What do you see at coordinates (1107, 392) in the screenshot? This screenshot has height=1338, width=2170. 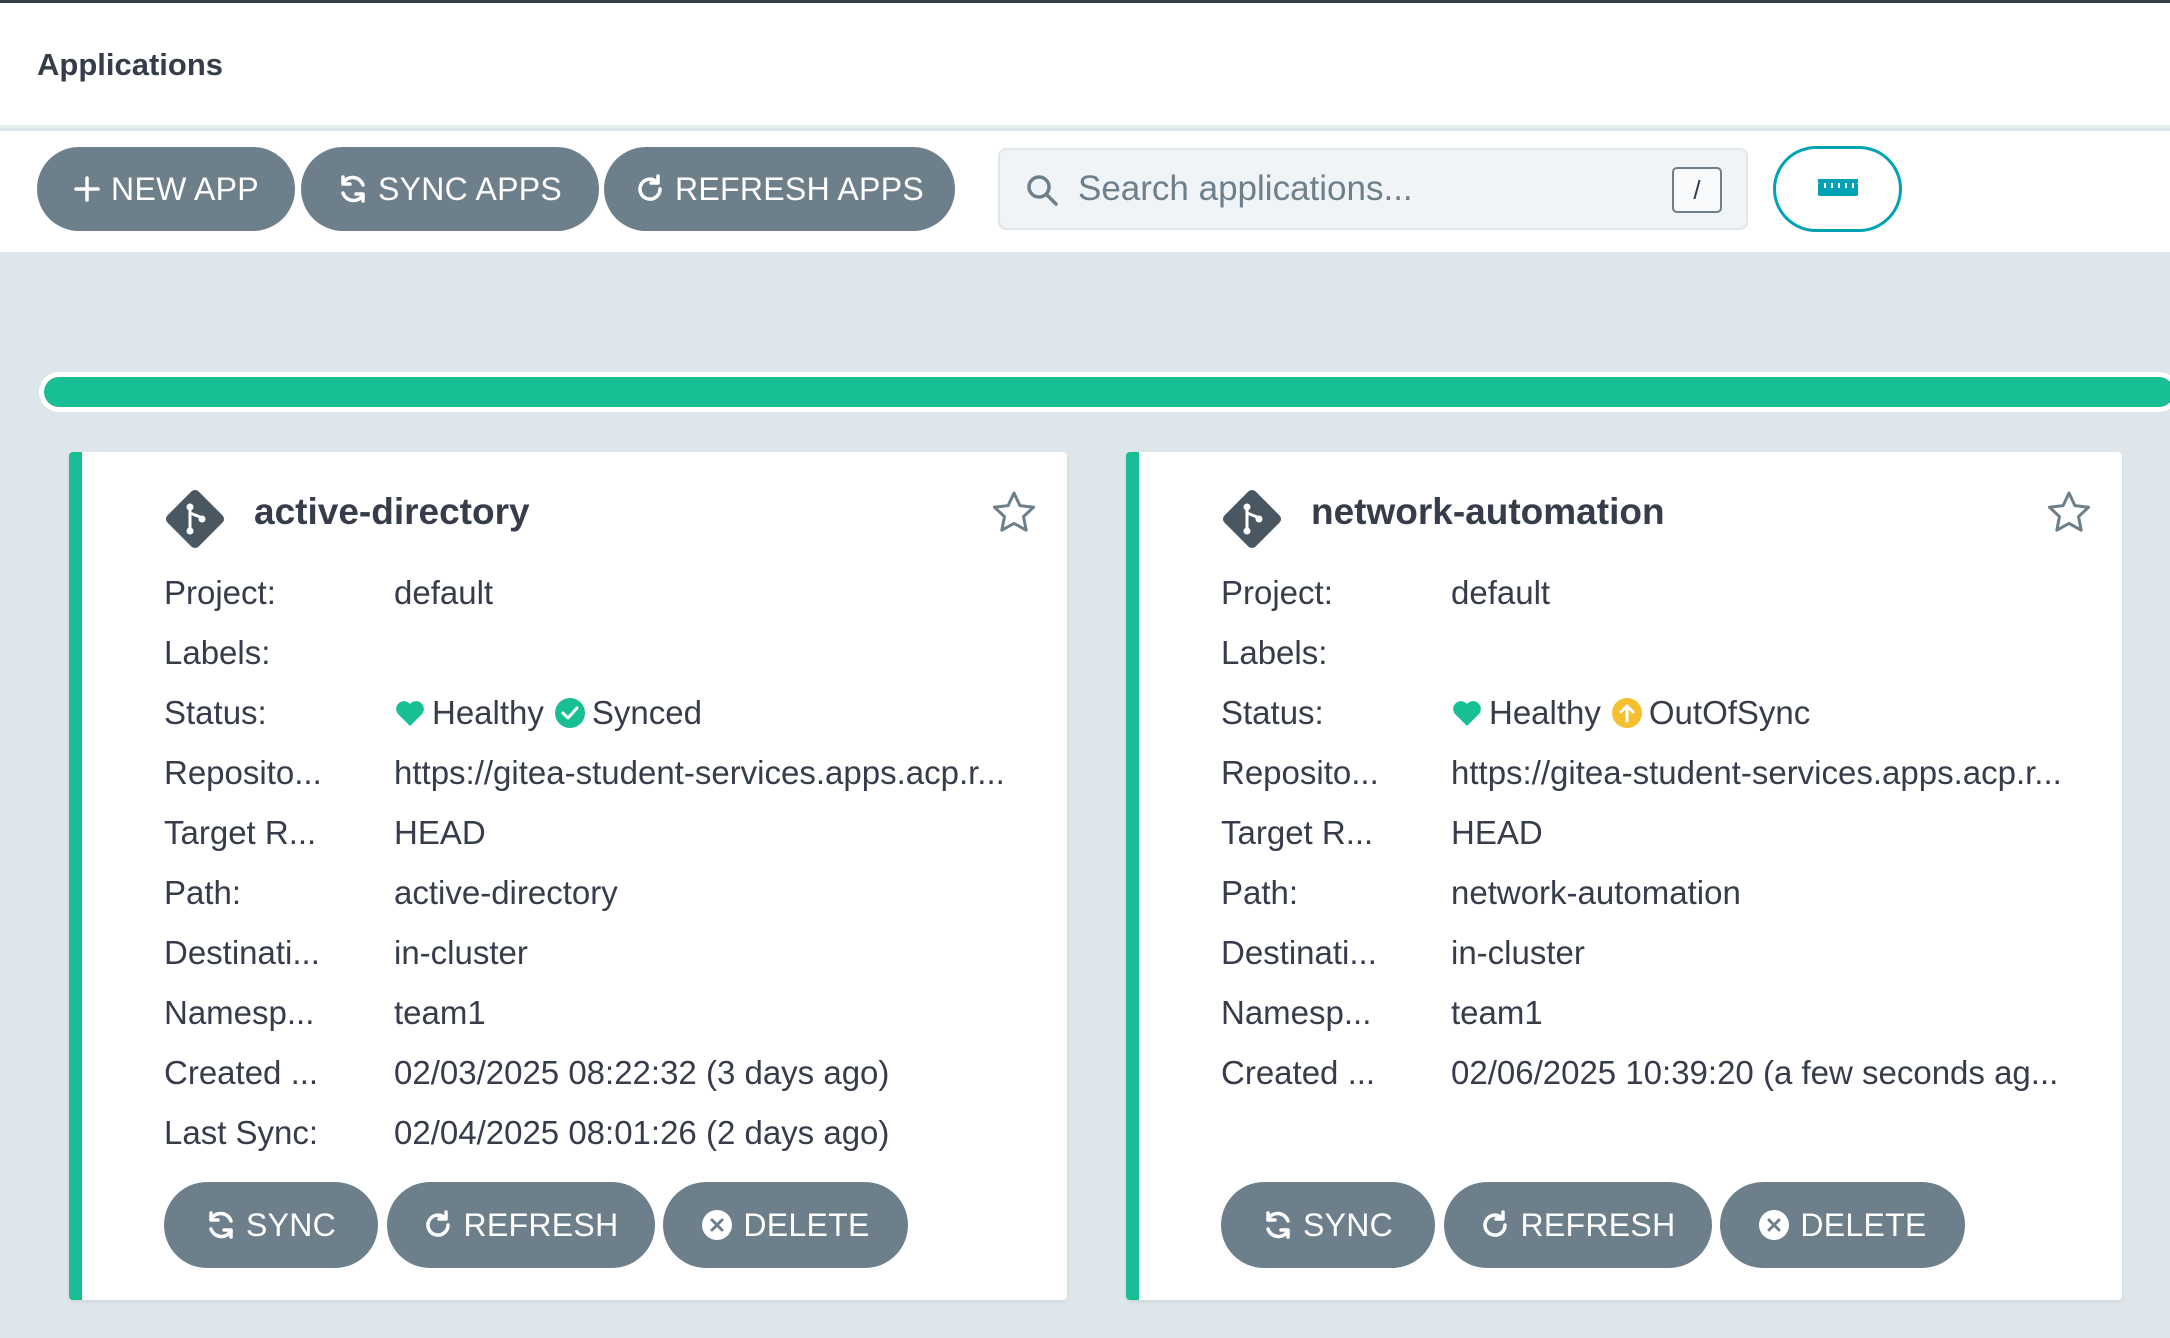 I see `progress-fill` at bounding box center [1107, 392].